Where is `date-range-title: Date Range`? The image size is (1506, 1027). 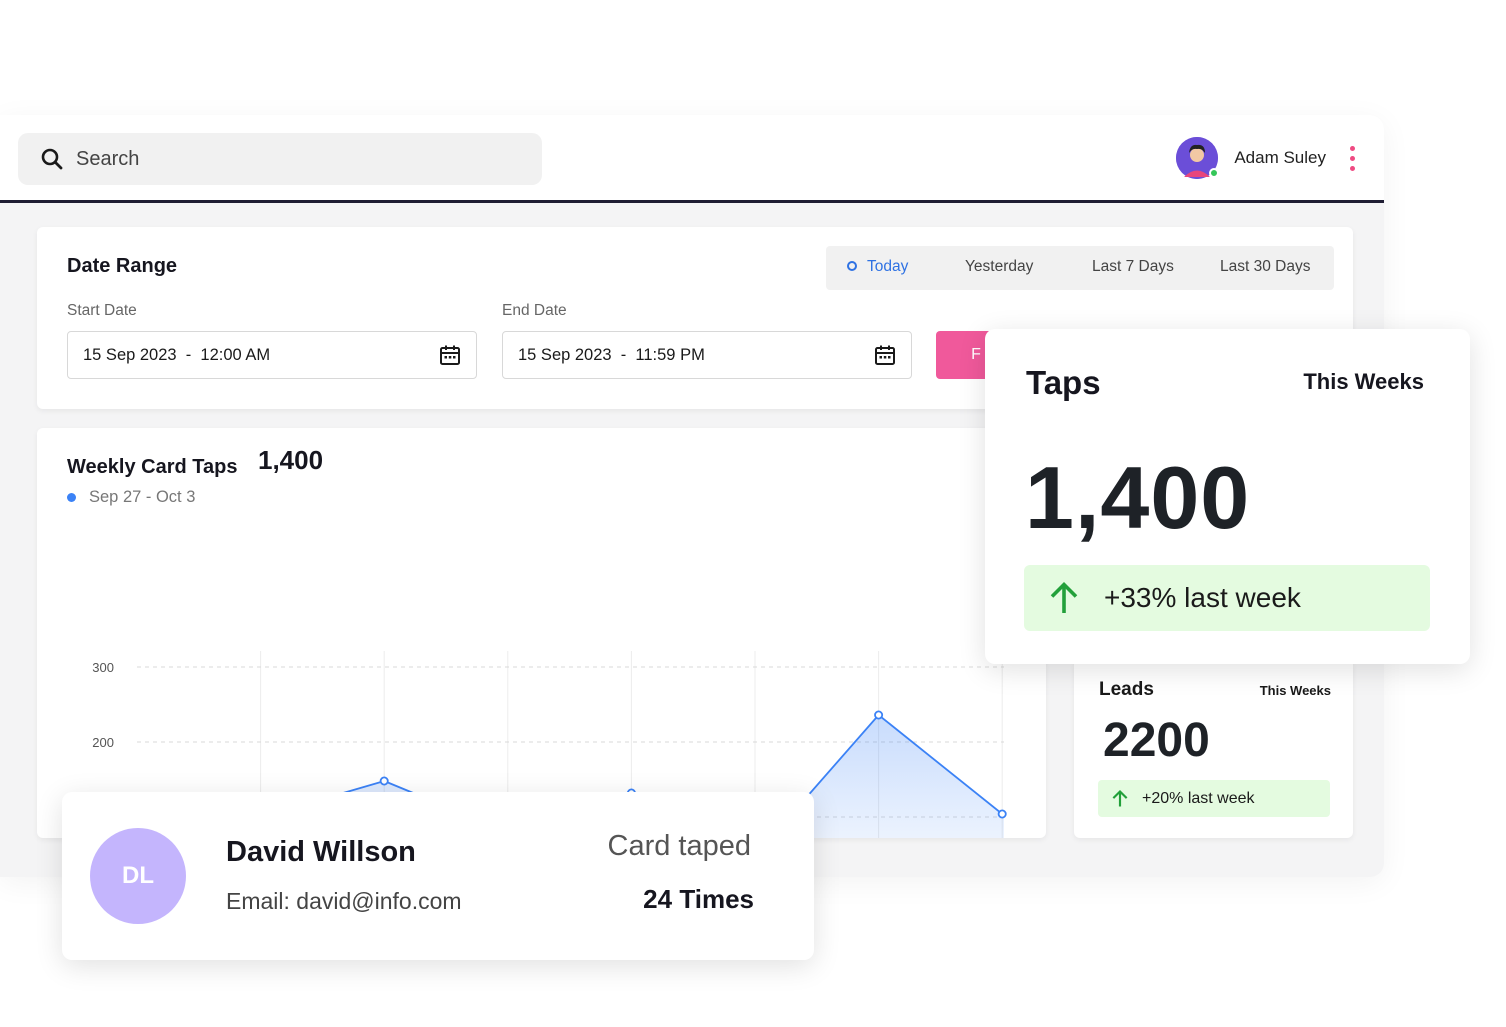 date-range-title: Date Range is located at coordinates (122, 266).